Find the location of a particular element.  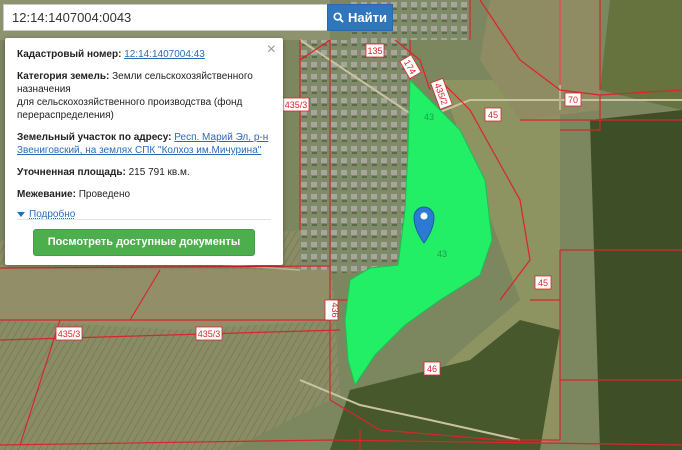

plot-label-435-3: 435/3 is located at coordinates (296, 105).